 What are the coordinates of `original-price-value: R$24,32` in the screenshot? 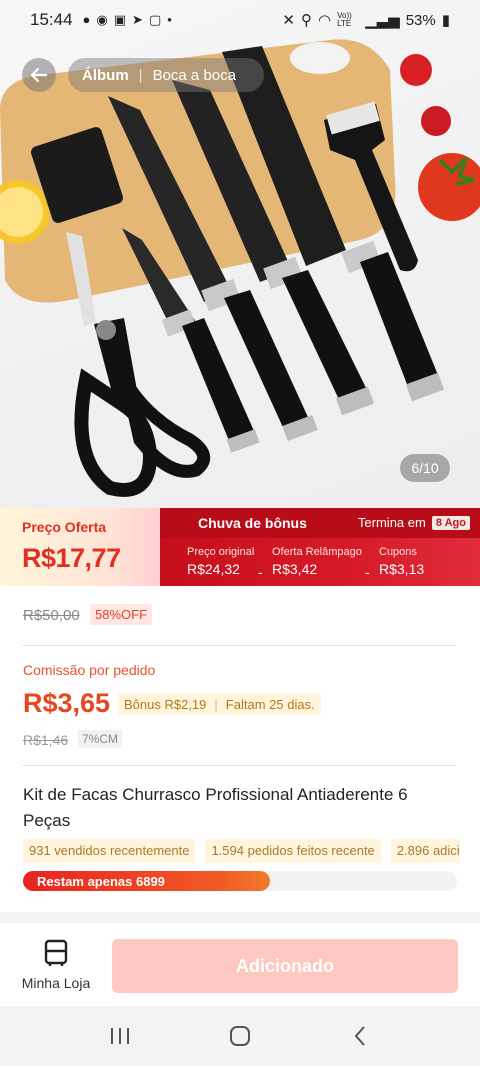 It's located at (213, 569).